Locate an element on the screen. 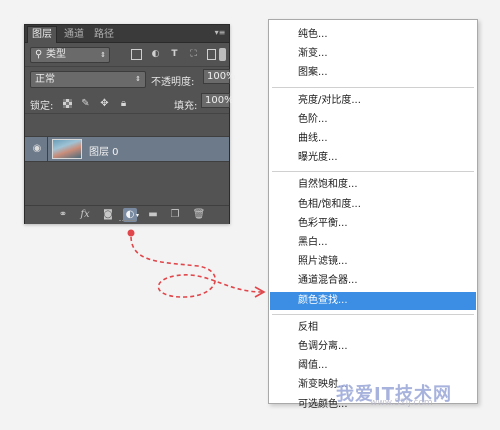  watermark-url: www.52ij.com is located at coordinates (401, 403).